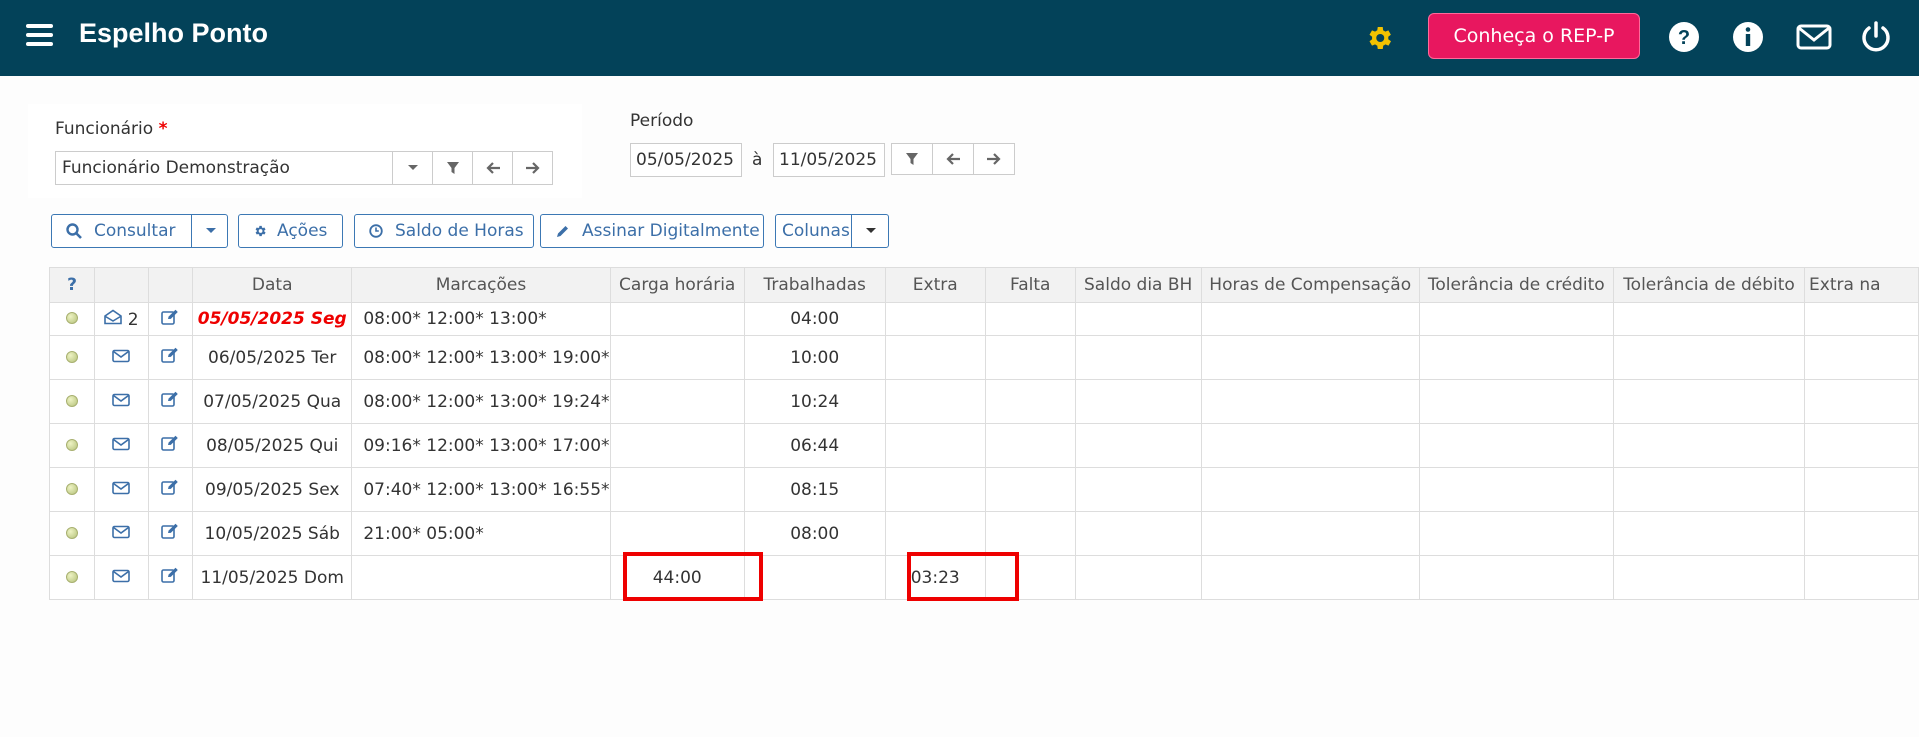 The width and height of the screenshot is (1919, 737). What do you see at coordinates (814, 357) in the screenshot?
I see `worked-cell: 10:00` at bounding box center [814, 357].